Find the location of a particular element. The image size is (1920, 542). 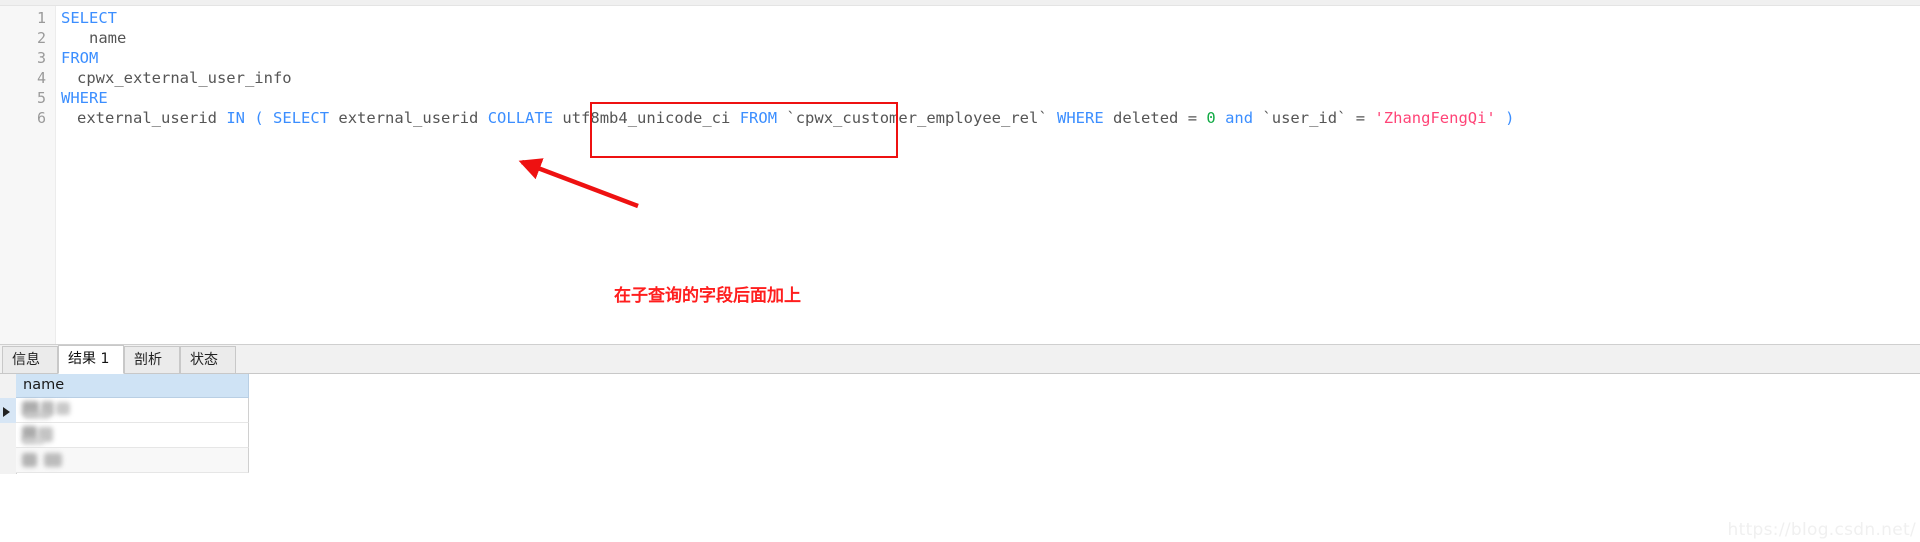

row-indicator-column is located at coordinates (8, 424).